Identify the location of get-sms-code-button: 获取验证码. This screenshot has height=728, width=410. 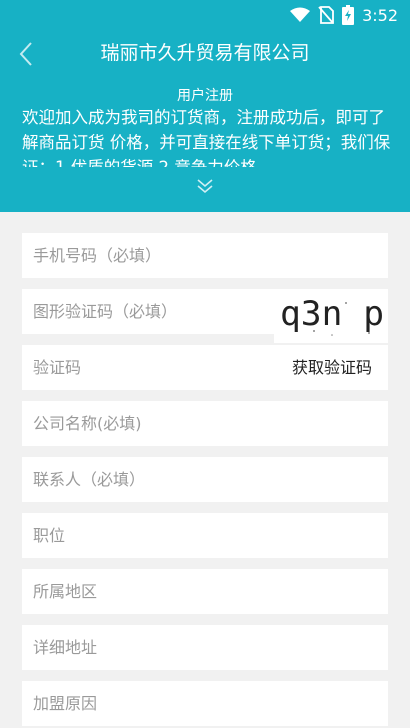
(332, 367).